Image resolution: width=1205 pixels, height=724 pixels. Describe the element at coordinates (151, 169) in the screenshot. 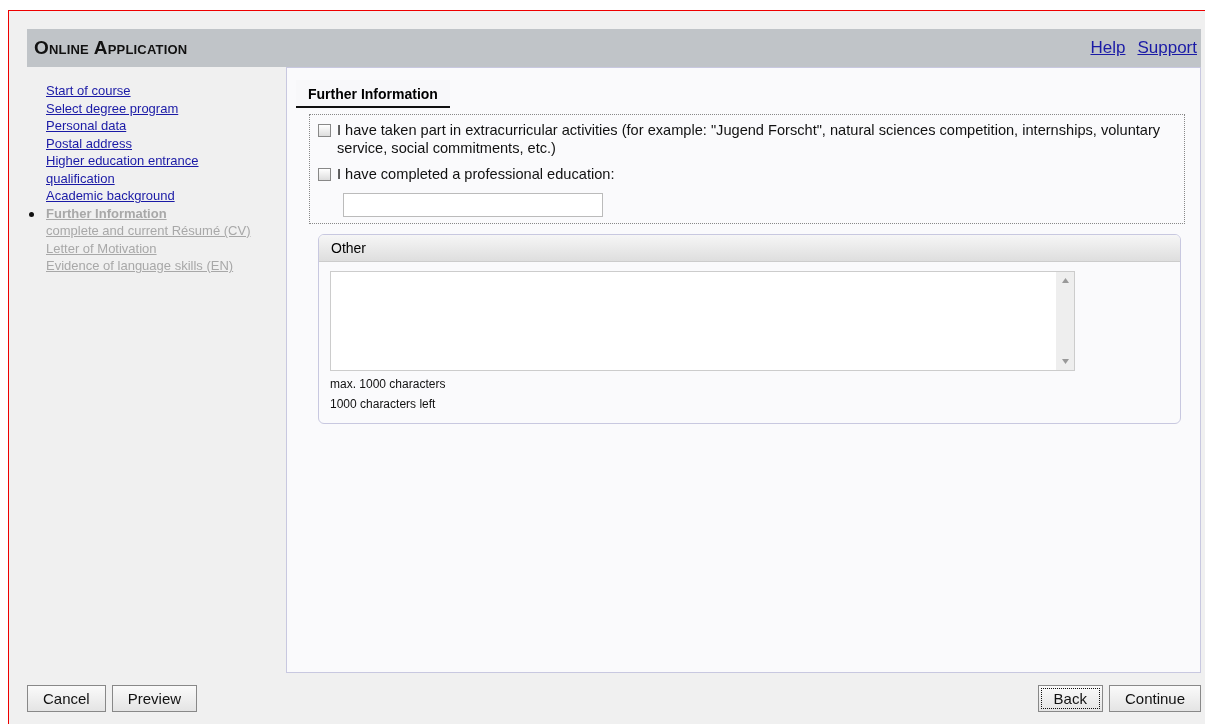

I see `nav-link: Higher education entrance qualification` at that location.